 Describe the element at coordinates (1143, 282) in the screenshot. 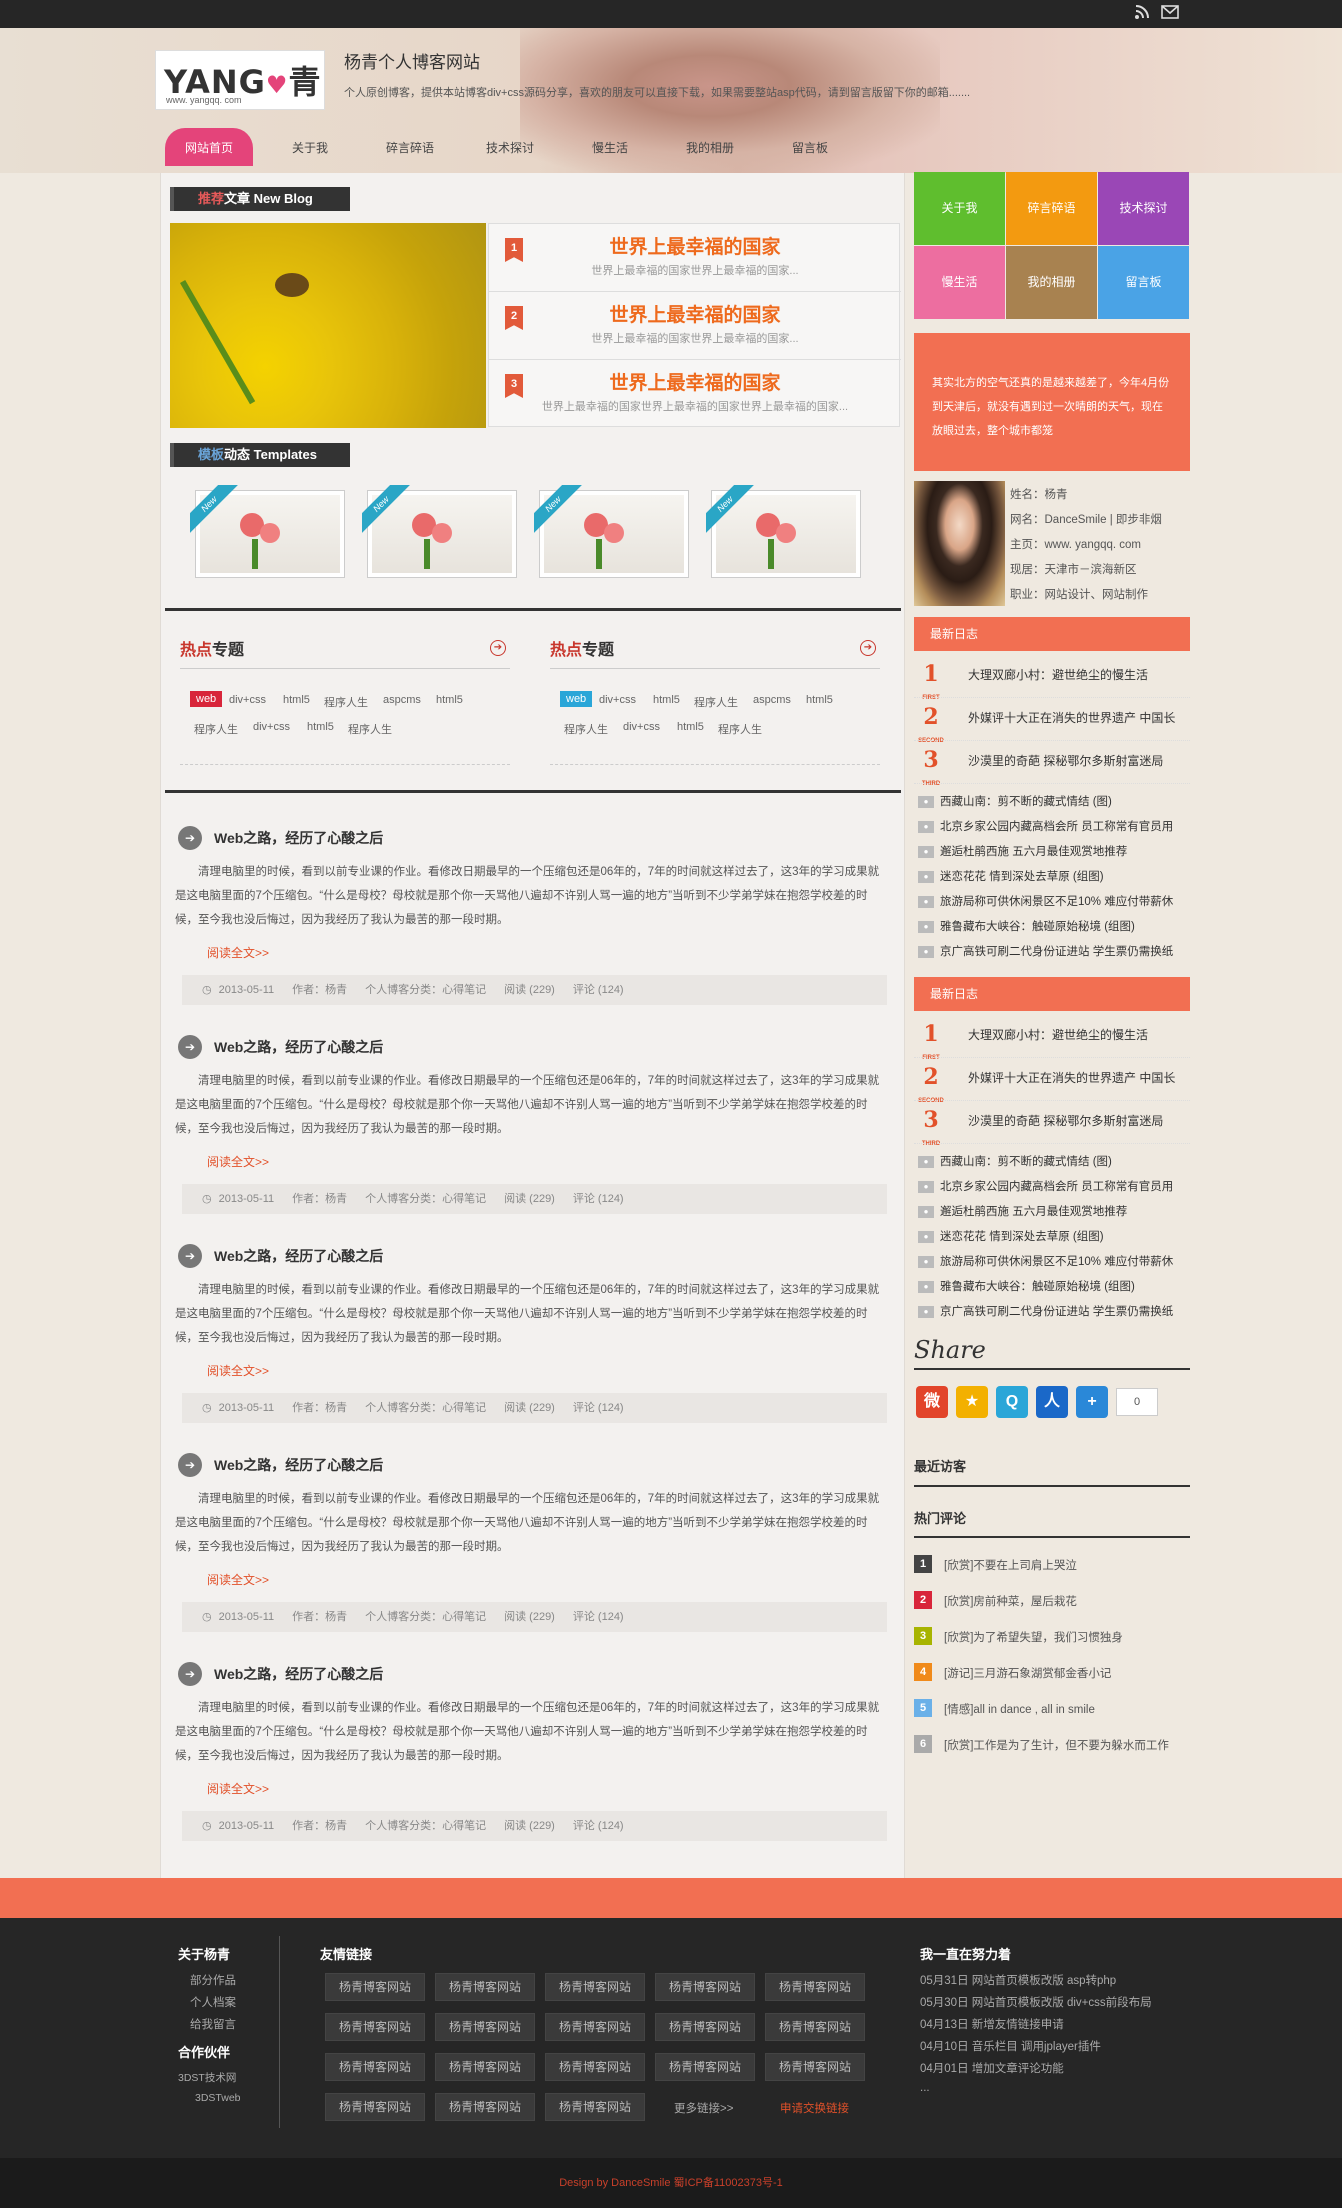

I see `tile-guestbook: 留言板` at that location.